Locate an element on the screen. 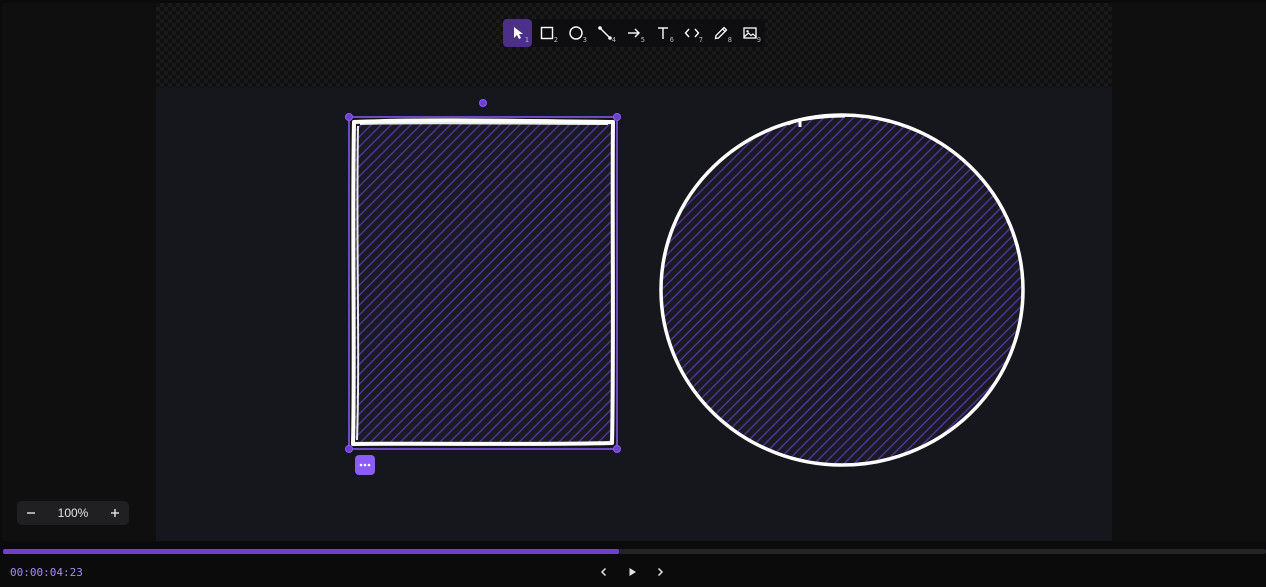  image-icon is located at coordinates (749, 33).